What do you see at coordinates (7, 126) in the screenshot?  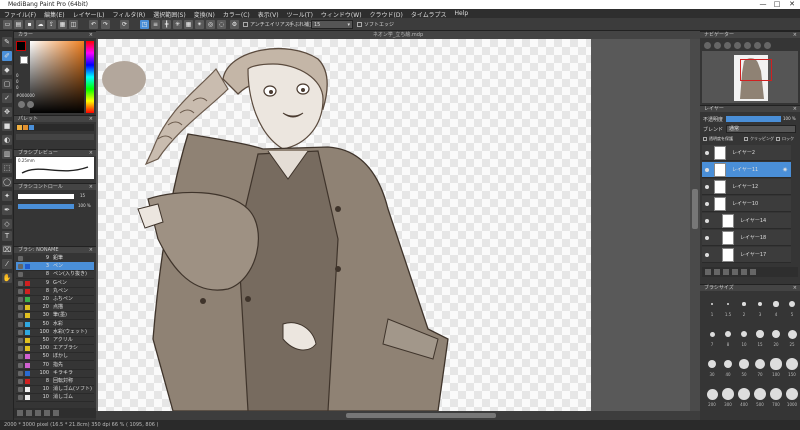 I see `rect-icon: ■` at bounding box center [7, 126].